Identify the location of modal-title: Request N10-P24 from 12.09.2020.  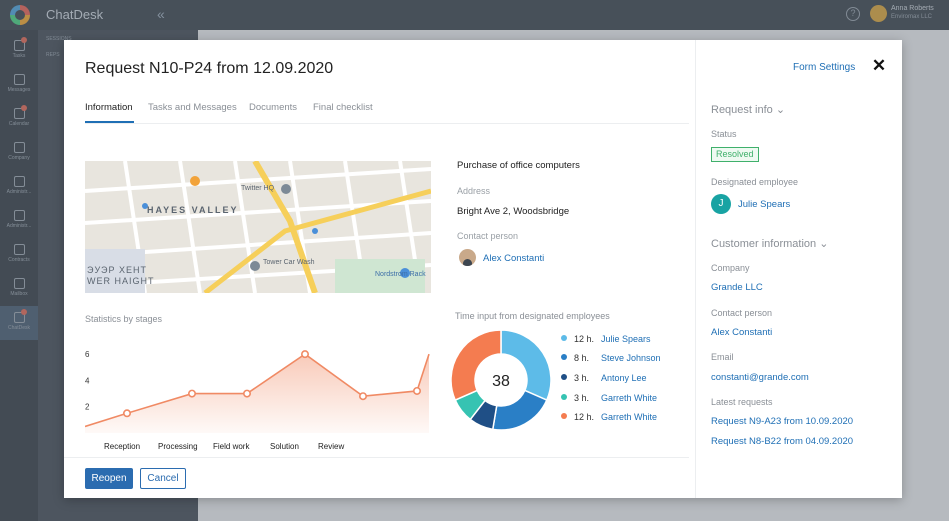
(209, 68).